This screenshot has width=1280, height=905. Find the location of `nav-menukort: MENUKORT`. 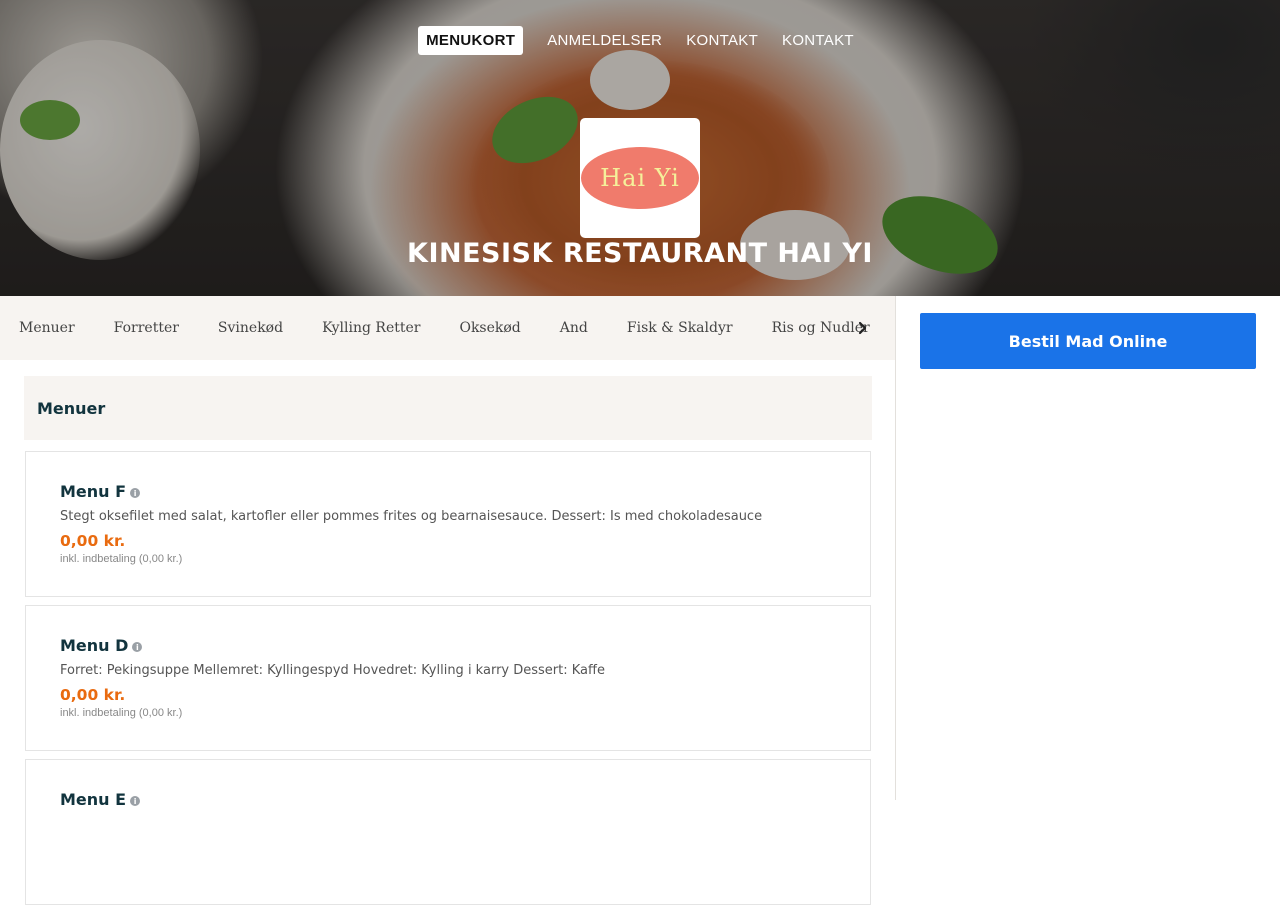

nav-menukort: MENUKORT is located at coordinates (471, 40).